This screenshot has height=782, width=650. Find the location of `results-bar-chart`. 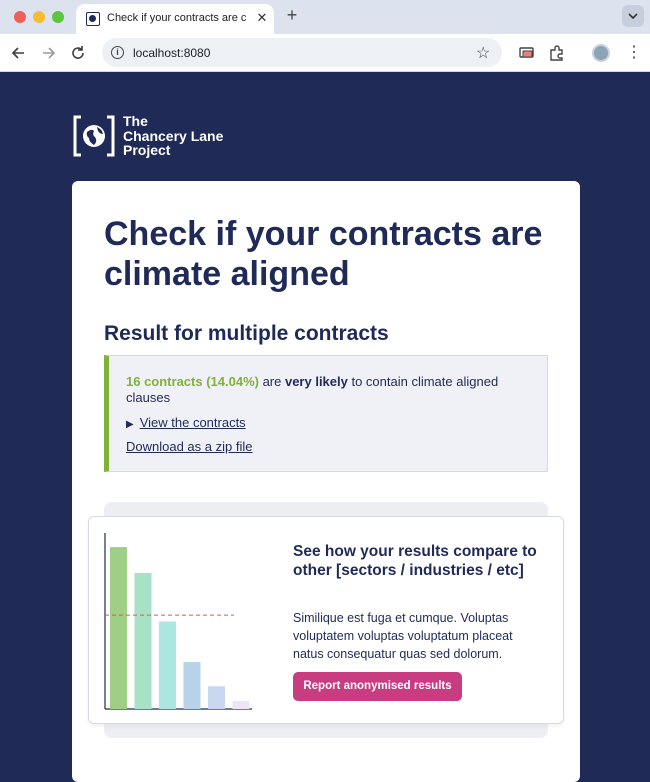

results-bar-chart is located at coordinates (178, 621).